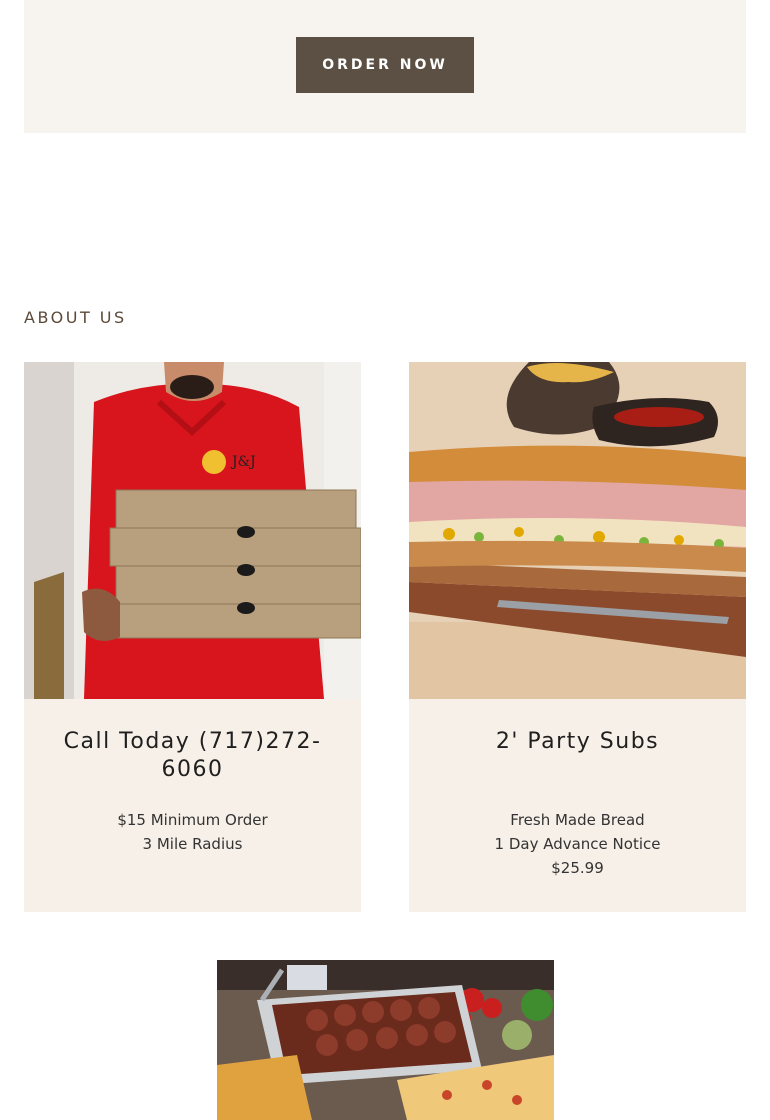 The width and height of the screenshot is (770, 1120). Describe the element at coordinates (192, 844) in the screenshot. I see `delivery-detail-line: 3 Mile Radius` at that location.